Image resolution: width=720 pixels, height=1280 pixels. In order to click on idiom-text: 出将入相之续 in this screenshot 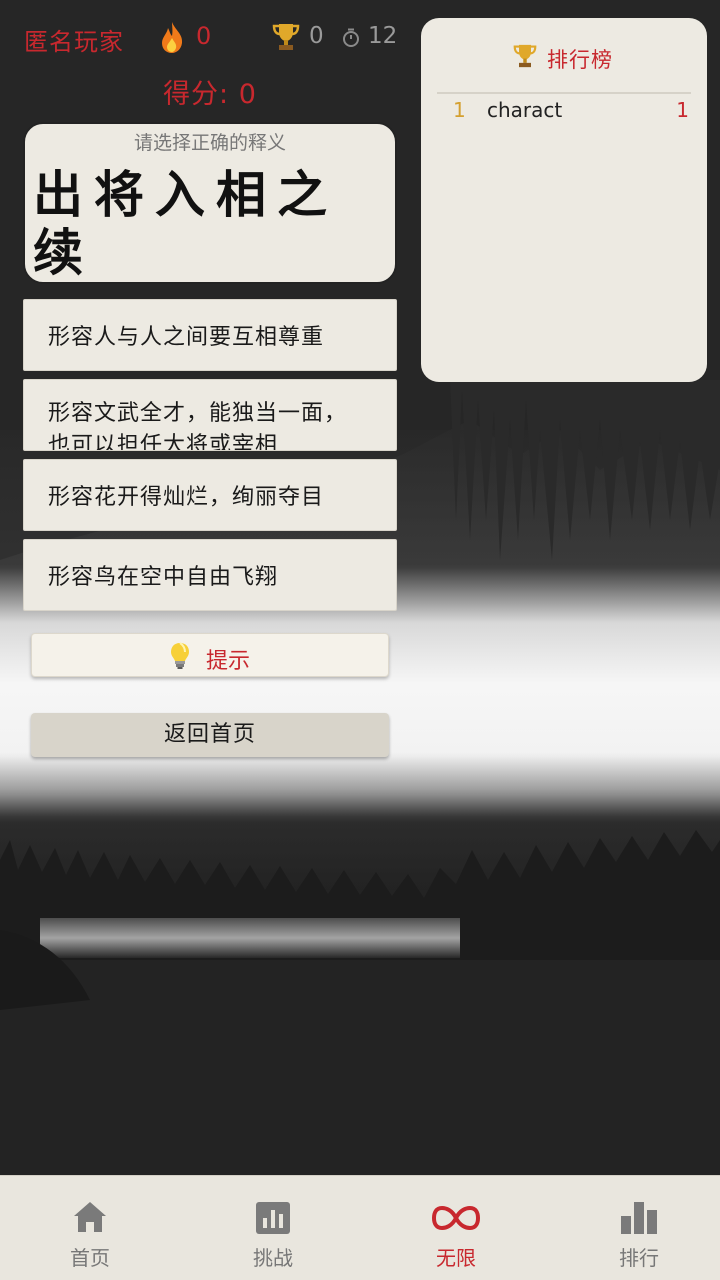, I will do `click(185, 224)`.